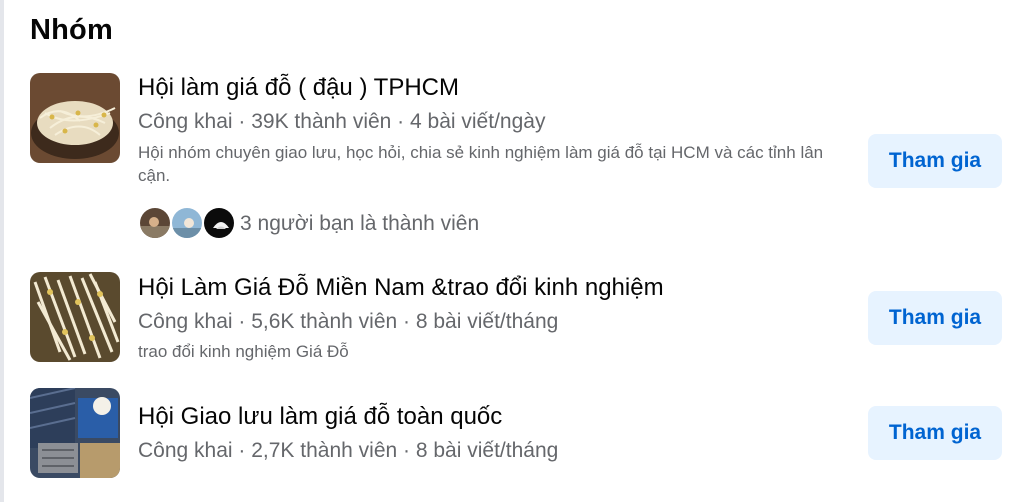  Describe the element at coordinates (321, 121) in the screenshot. I see `group-members: 39K thành viên` at that location.